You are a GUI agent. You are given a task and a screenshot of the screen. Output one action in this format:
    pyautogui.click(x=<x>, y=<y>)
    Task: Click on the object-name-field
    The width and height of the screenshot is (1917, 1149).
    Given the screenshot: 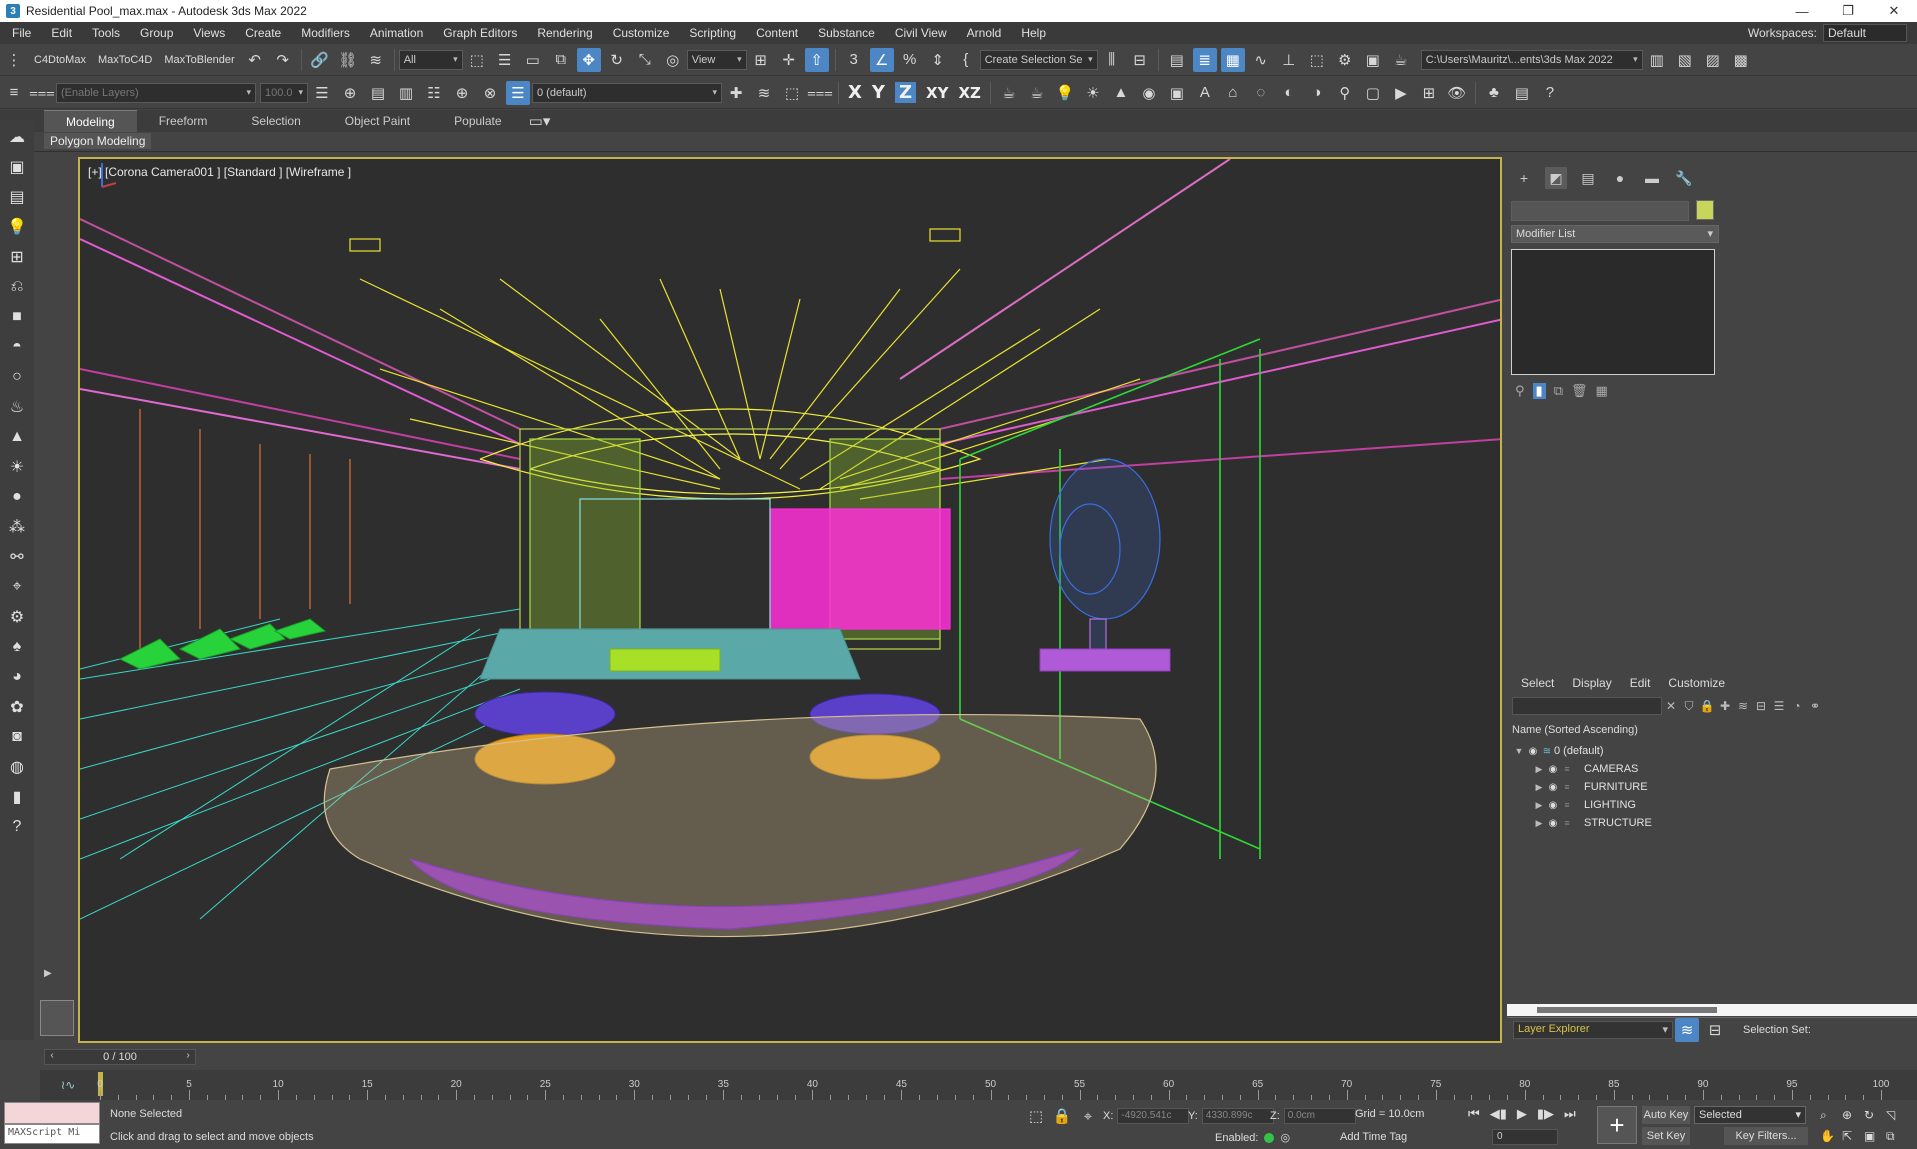 What is the action you would take?
    pyautogui.click(x=1600, y=211)
    